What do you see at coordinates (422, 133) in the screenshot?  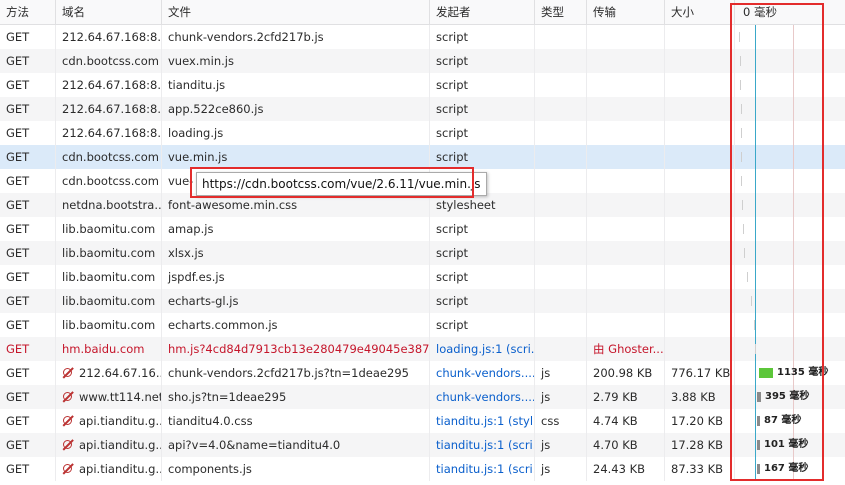 I see `request-row: GET 212.64.67.168:8... loading.js script` at bounding box center [422, 133].